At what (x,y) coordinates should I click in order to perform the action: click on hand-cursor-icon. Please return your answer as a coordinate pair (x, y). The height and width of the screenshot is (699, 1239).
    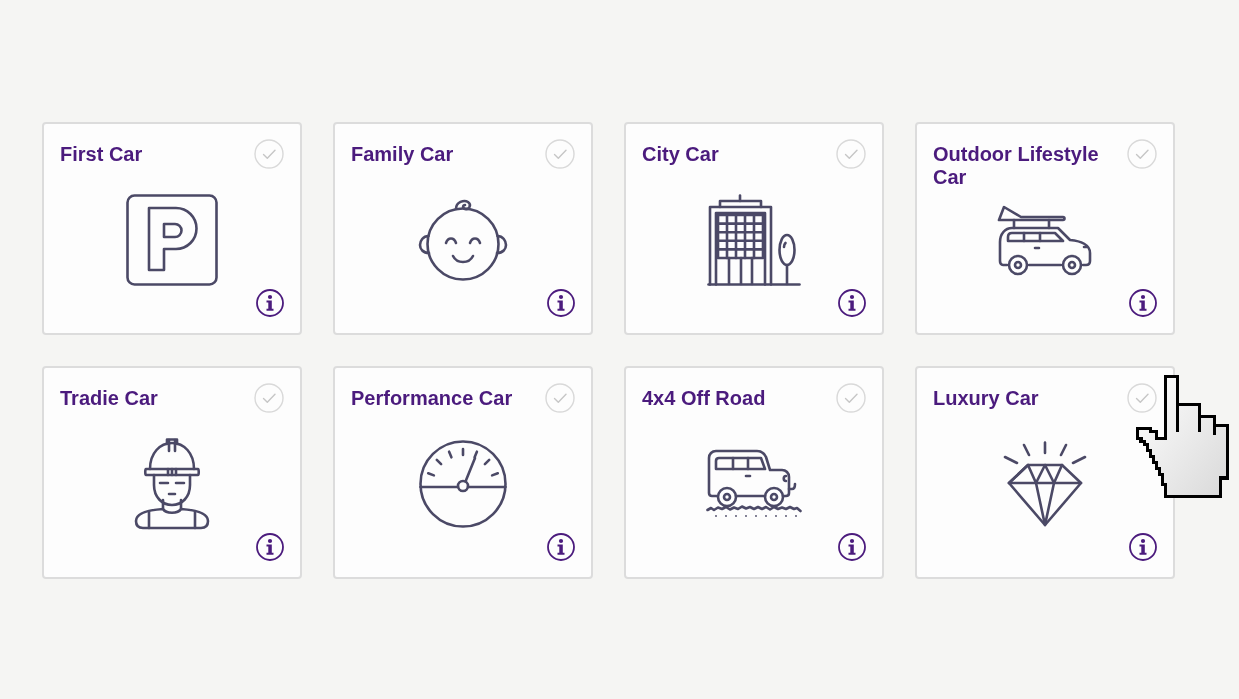
    Looking at the image, I should click on (1182, 436).